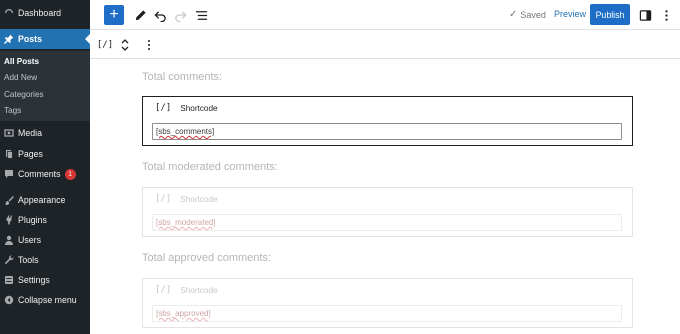 The height and width of the screenshot is (334, 680). I want to click on submenu-all-posts: All Posts, so click(21, 61).